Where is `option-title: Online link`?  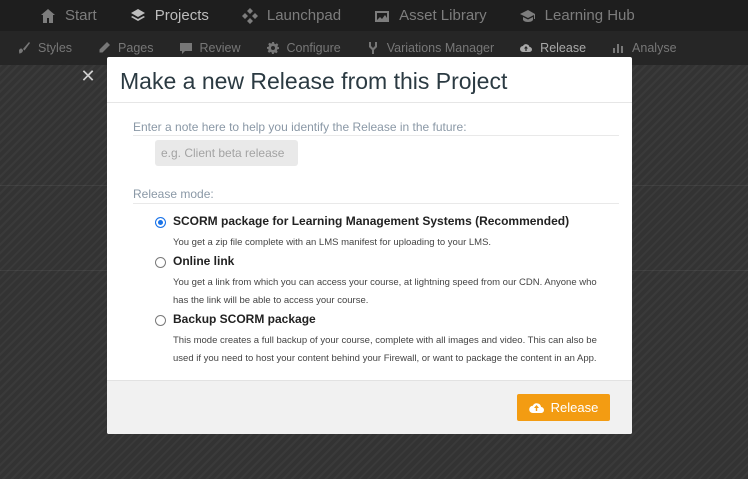 option-title: Online link is located at coordinates (204, 261).